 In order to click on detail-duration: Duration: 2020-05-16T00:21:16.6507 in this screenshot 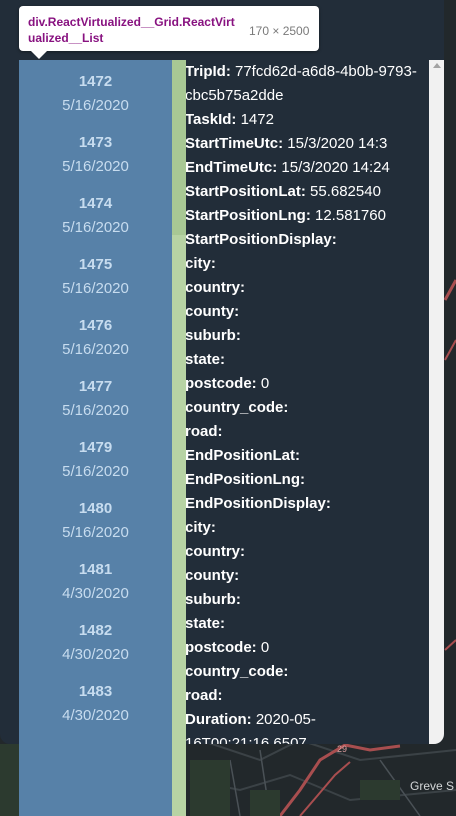, I will do `click(250, 727)`.